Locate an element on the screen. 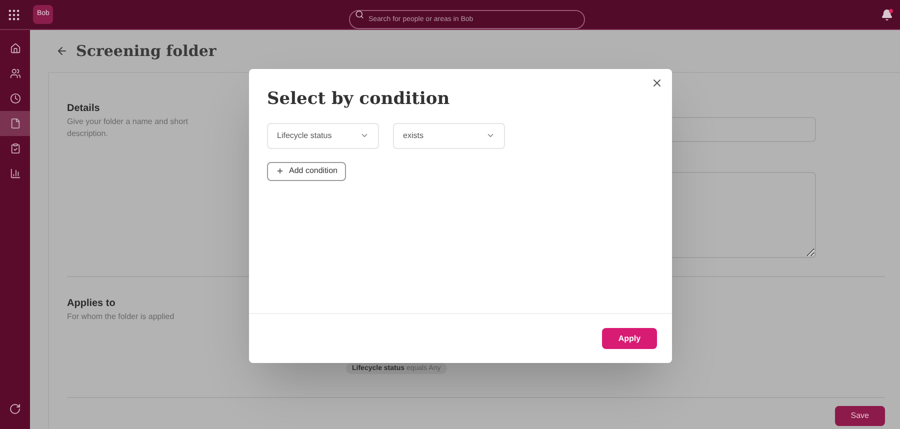 Image resolution: width=900 pixels, height=429 pixels. apps-grid-icon is located at coordinates (14, 15).